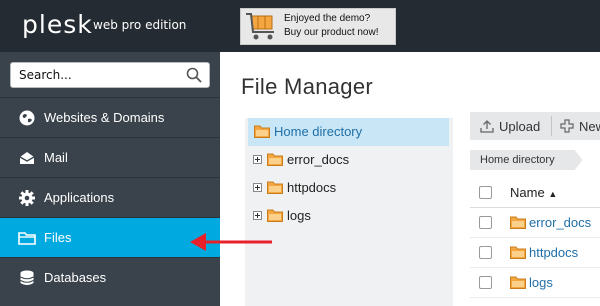 Image resolution: width=600 pixels, height=306 pixels. I want to click on tree-item-label: Home directory, so click(318, 131).